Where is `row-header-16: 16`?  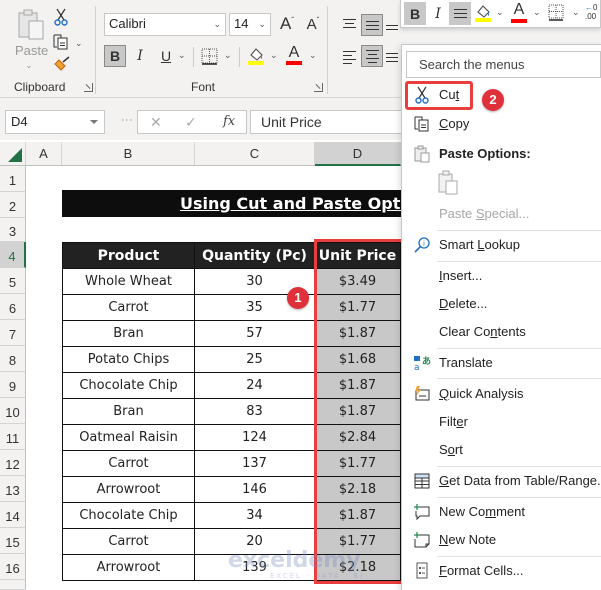 row-header-16: 16 is located at coordinates (13, 567).